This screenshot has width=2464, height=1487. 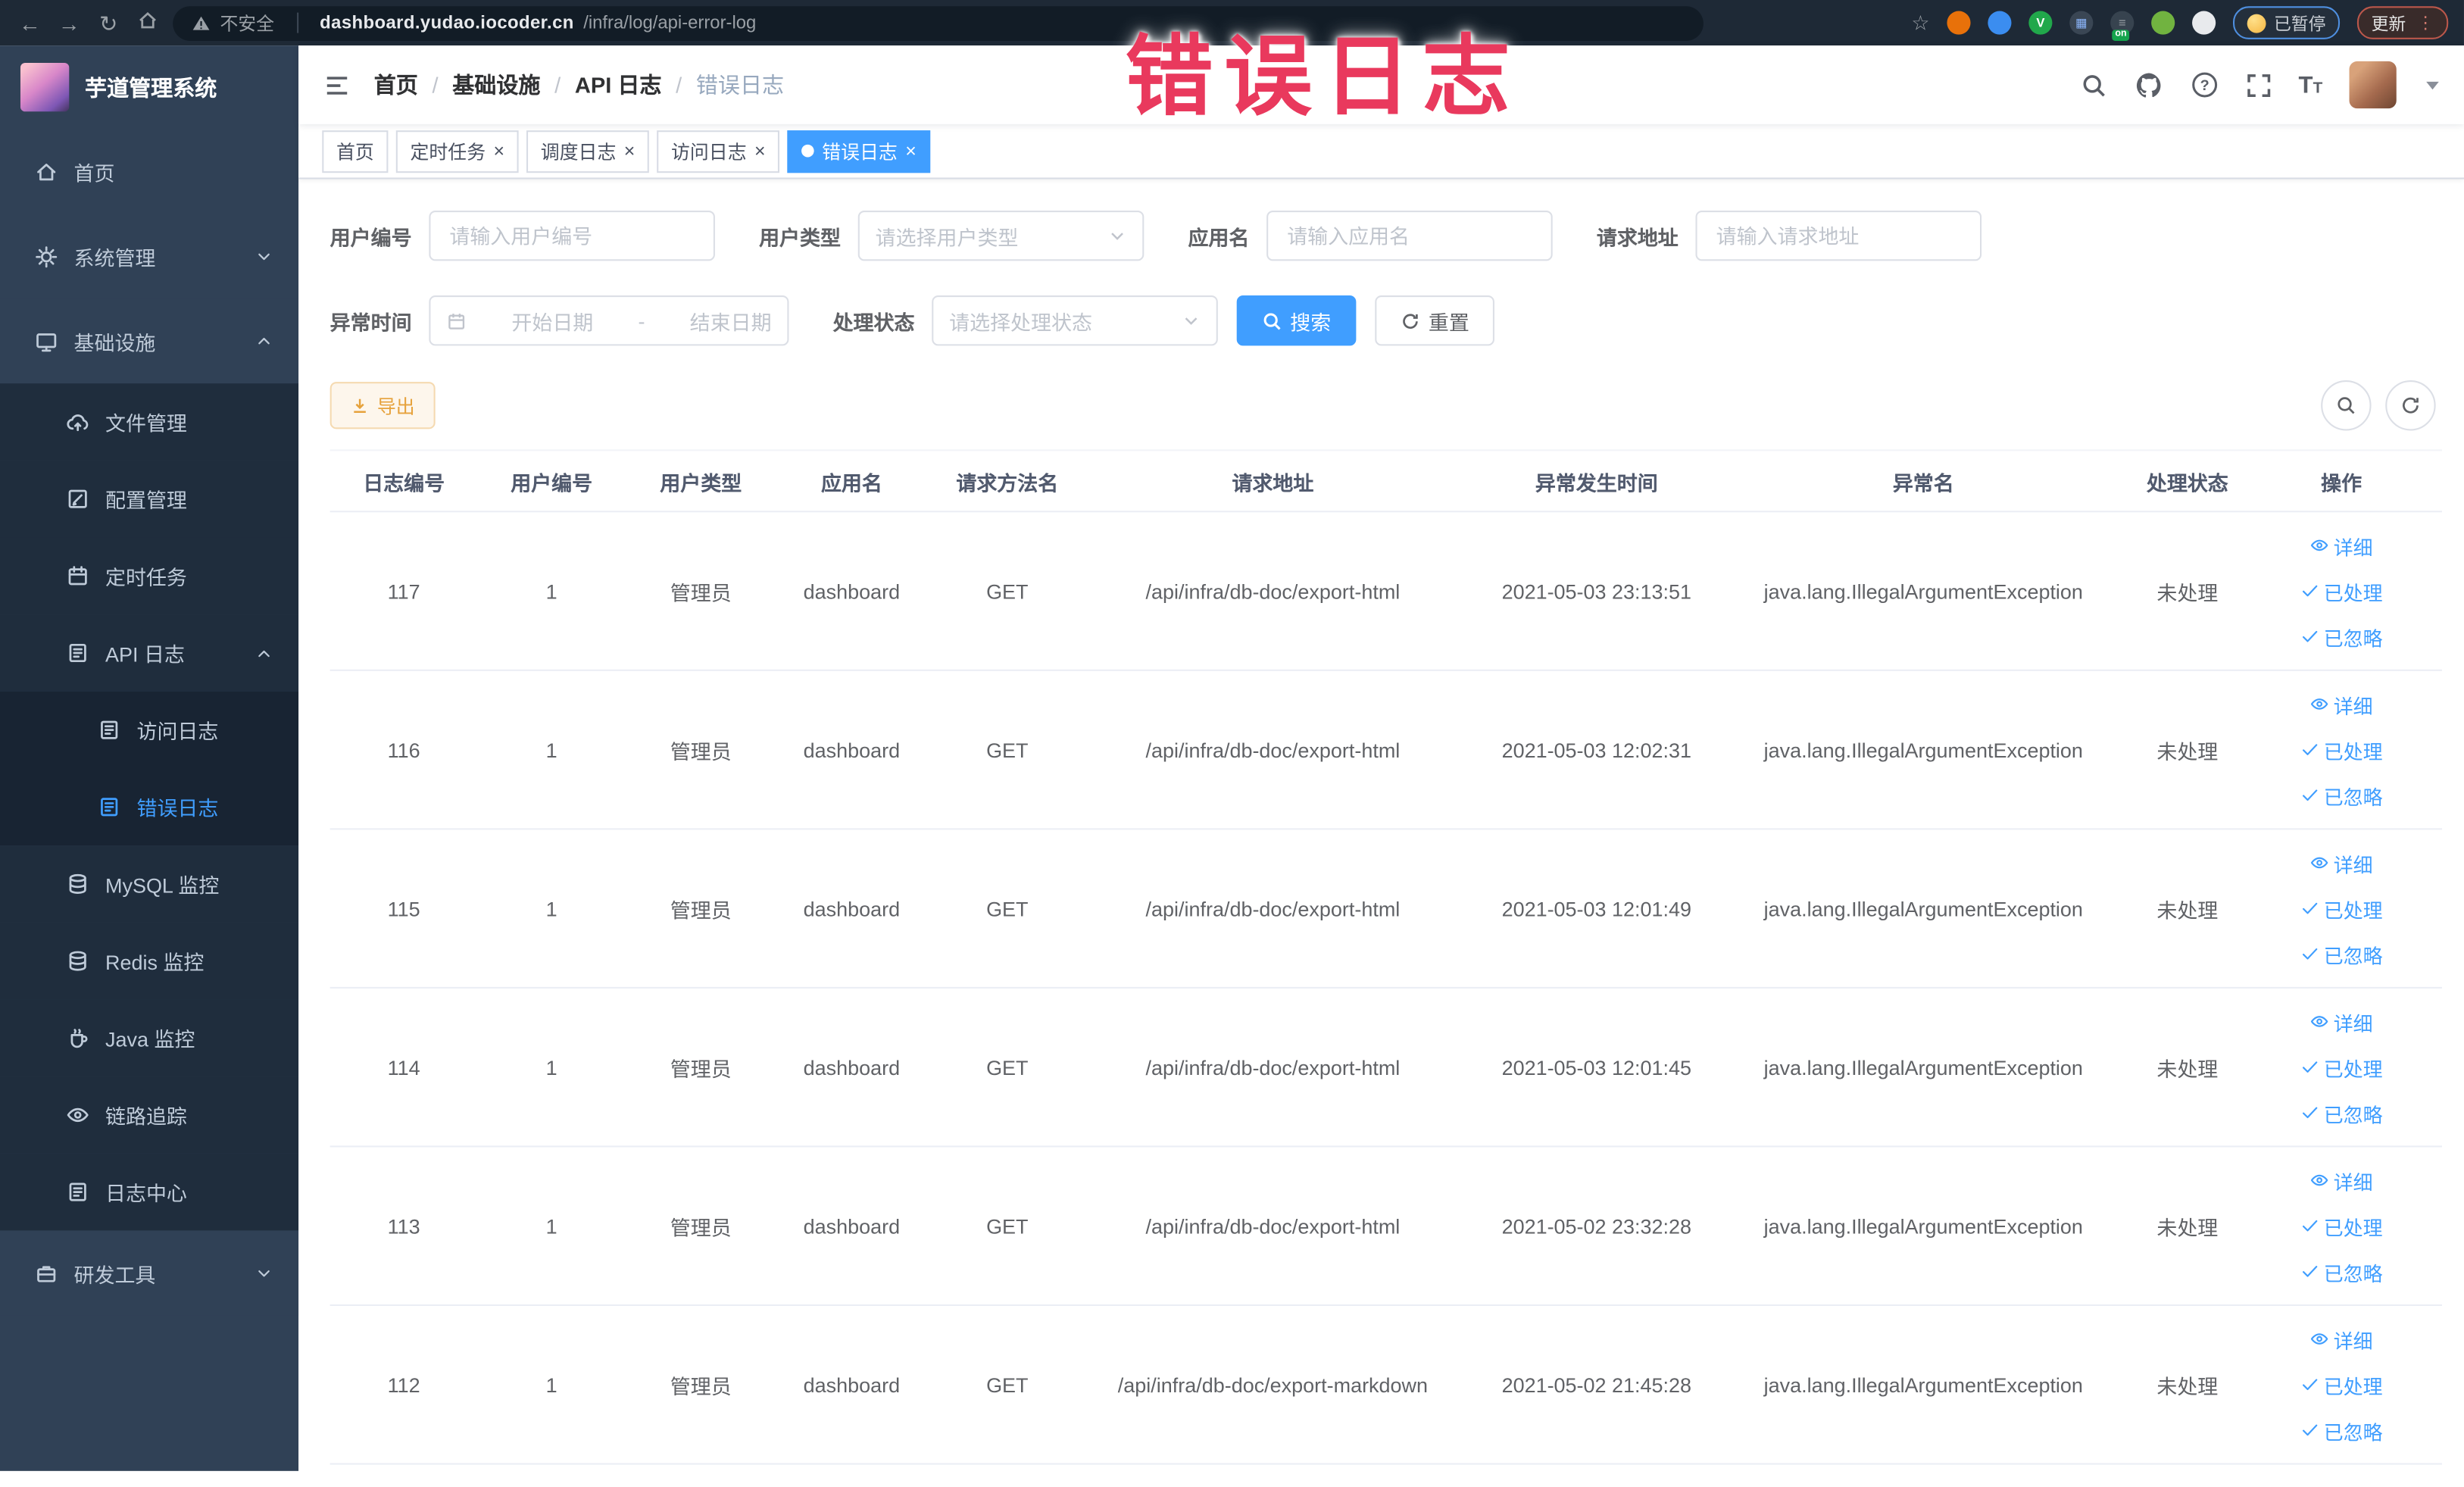 What do you see at coordinates (1296, 320) in the screenshot?
I see `search-button: 搜索` at bounding box center [1296, 320].